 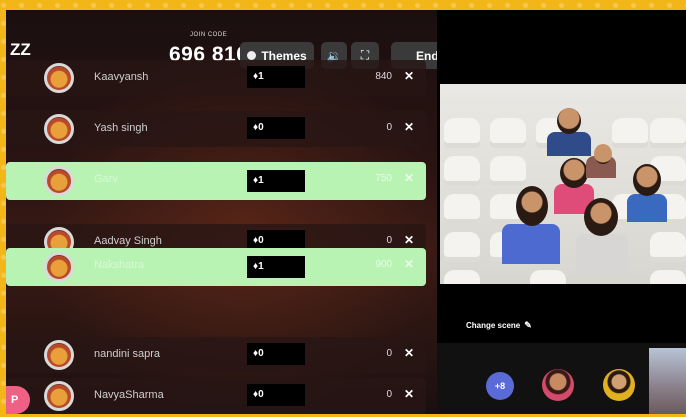 I want to click on brand-logo: ZZ, so click(x=20, y=49).